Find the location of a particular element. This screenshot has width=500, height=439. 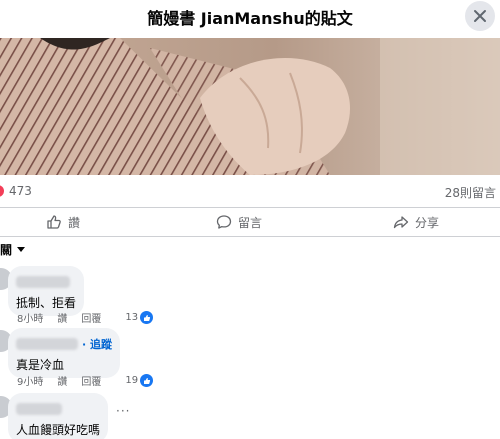

comment-icon is located at coordinates (224, 222).